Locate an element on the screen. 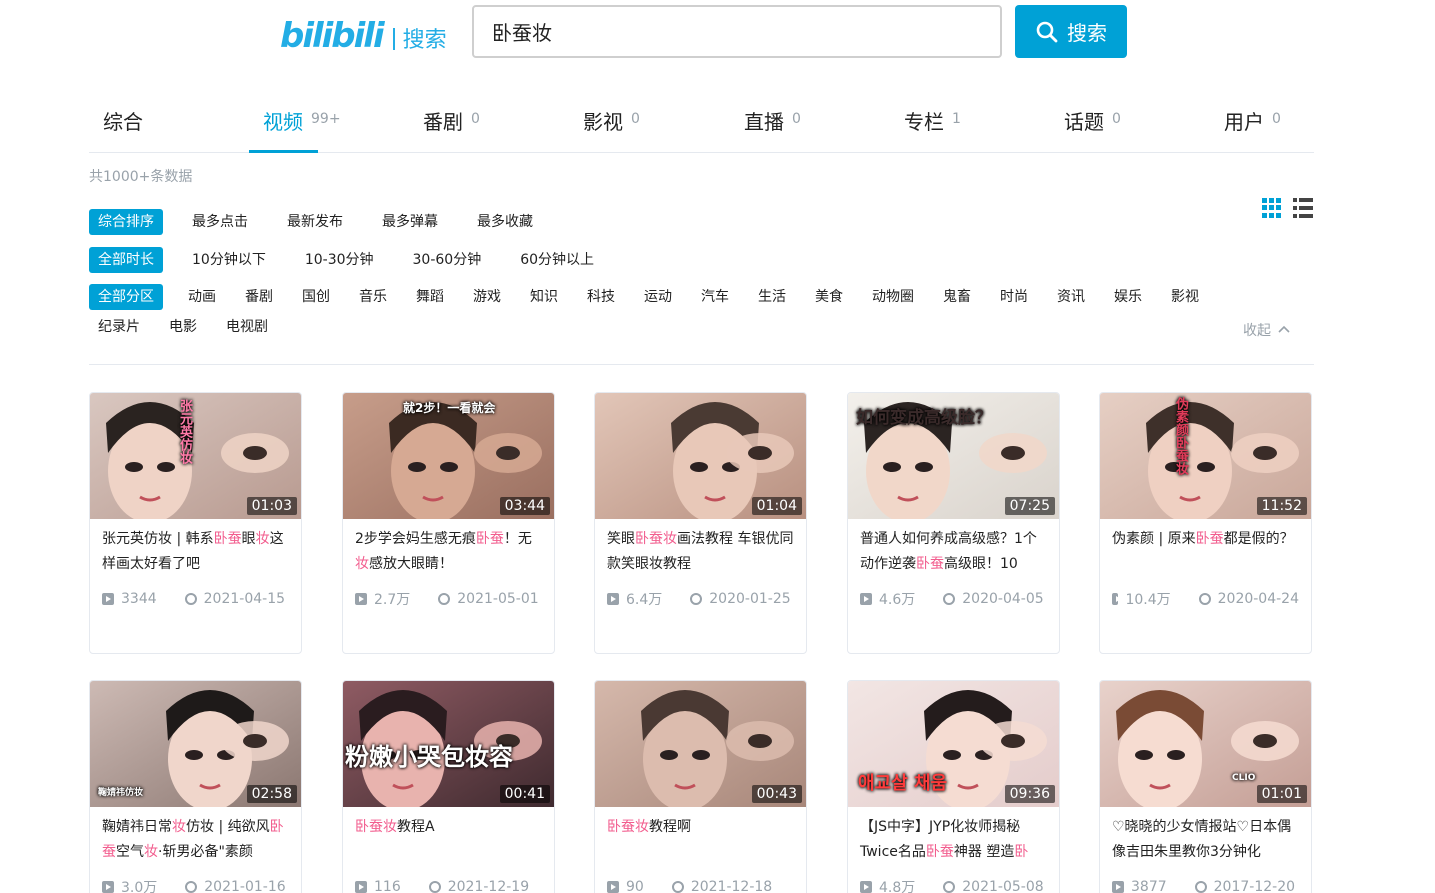 The image size is (1435, 893). search-button-label: 搜索 is located at coordinates (1087, 33).